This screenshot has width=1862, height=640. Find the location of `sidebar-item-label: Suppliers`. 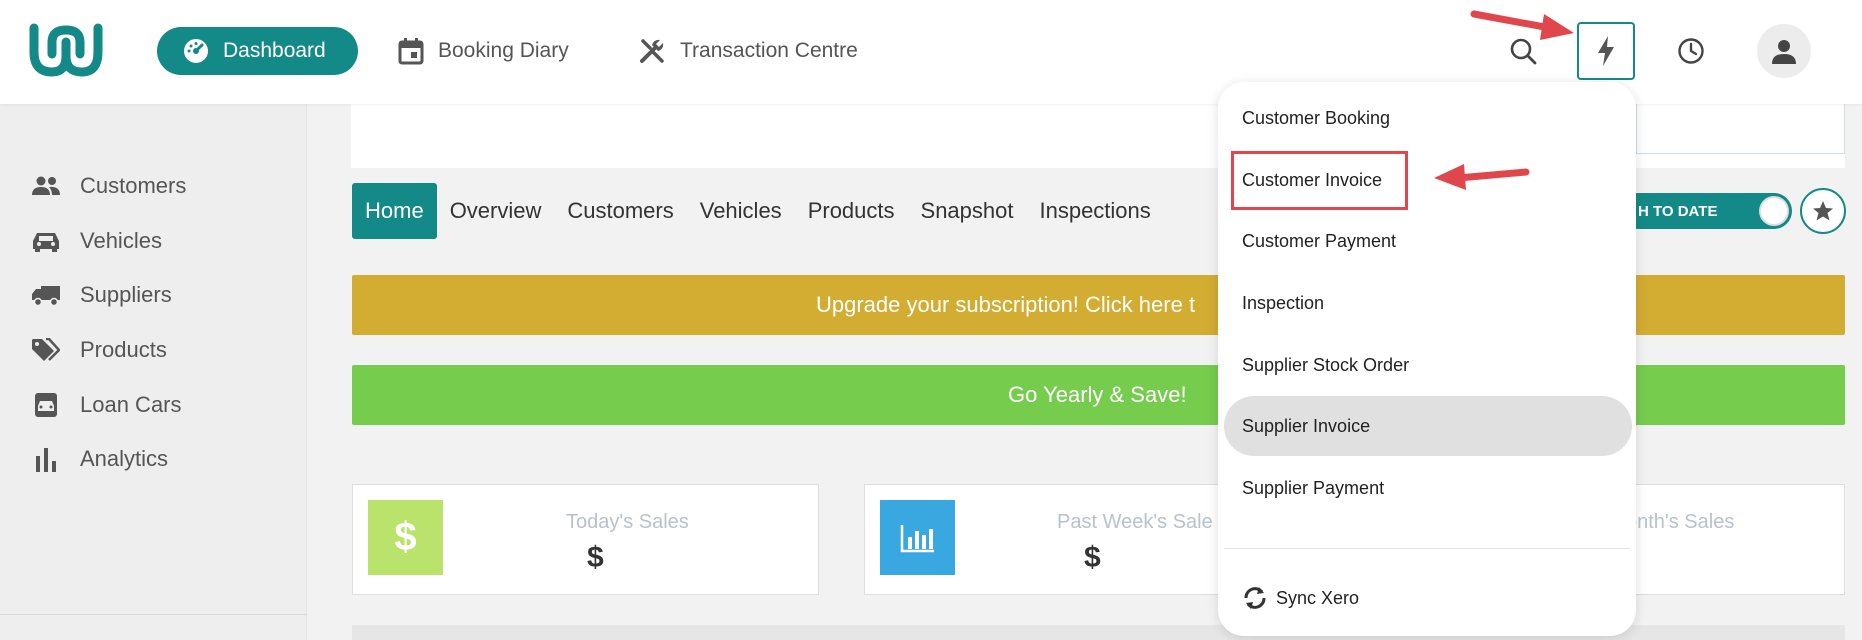

sidebar-item-label: Suppliers is located at coordinates (126, 294).